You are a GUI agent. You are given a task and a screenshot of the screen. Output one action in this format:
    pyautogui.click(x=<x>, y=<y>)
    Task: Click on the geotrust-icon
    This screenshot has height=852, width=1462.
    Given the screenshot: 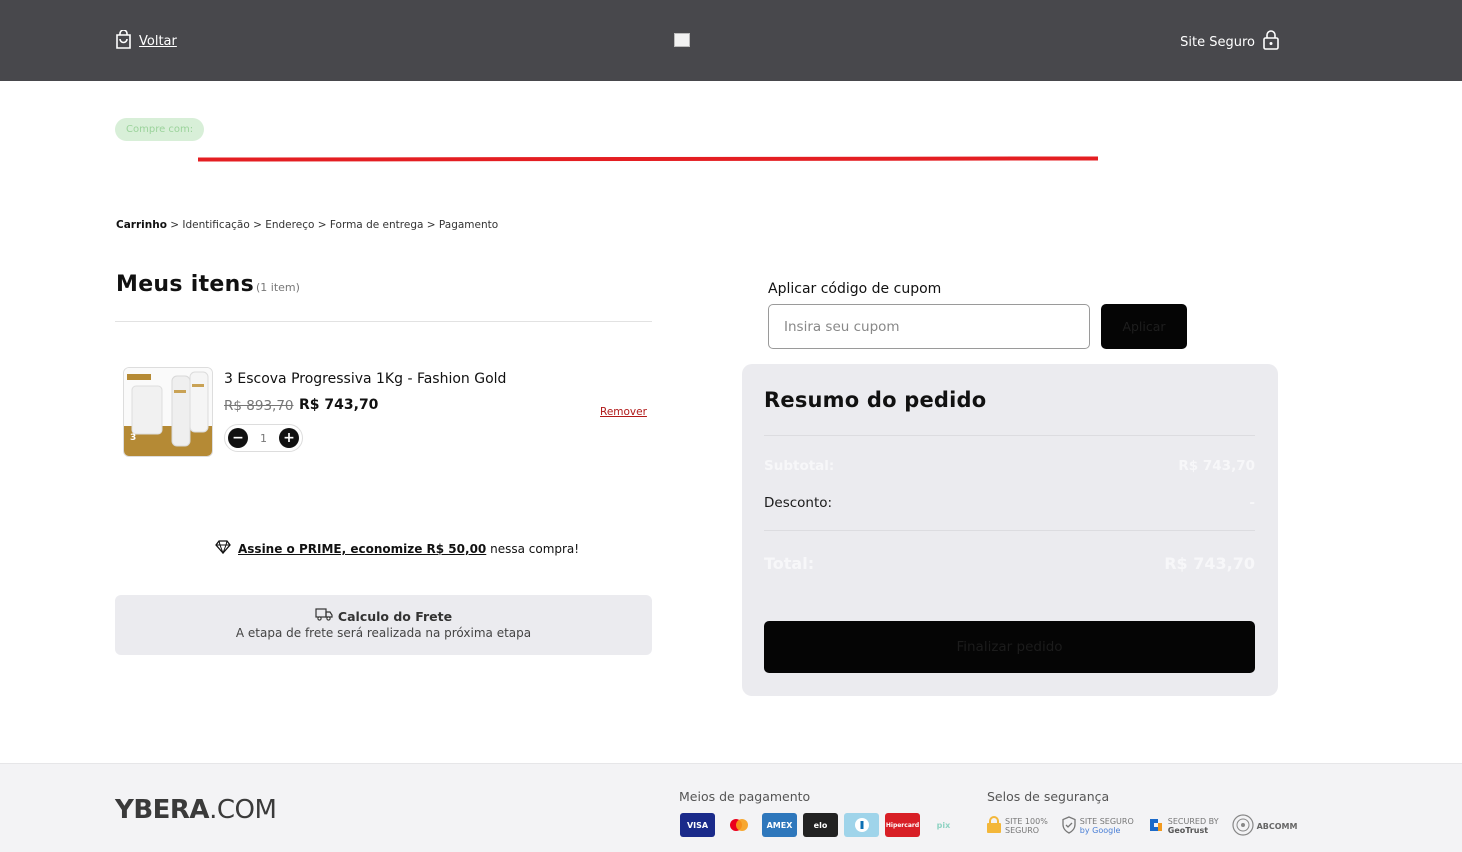 What is the action you would take?
    pyautogui.click(x=1156, y=826)
    